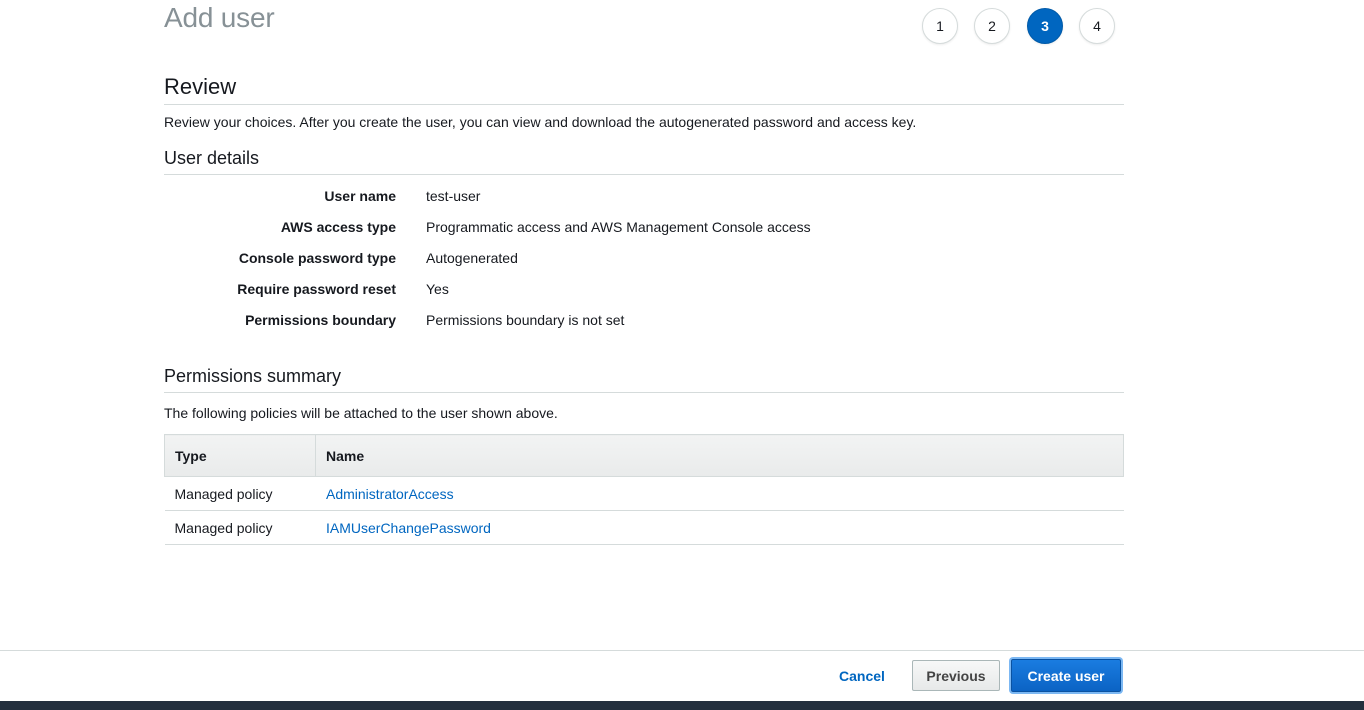 The image size is (1364, 710). What do you see at coordinates (564, 292) in the screenshot?
I see `detail-row-password-reset: Require password reset Yes` at bounding box center [564, 292].